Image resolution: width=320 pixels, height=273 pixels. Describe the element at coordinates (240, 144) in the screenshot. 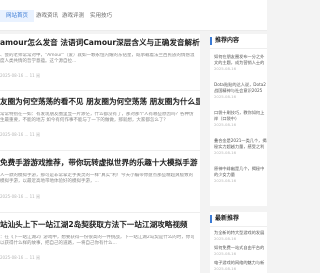

I see `sidebar-link-text: 叠合金是2021一类几个，揭秘实力超越力量，感受之利` at that location.